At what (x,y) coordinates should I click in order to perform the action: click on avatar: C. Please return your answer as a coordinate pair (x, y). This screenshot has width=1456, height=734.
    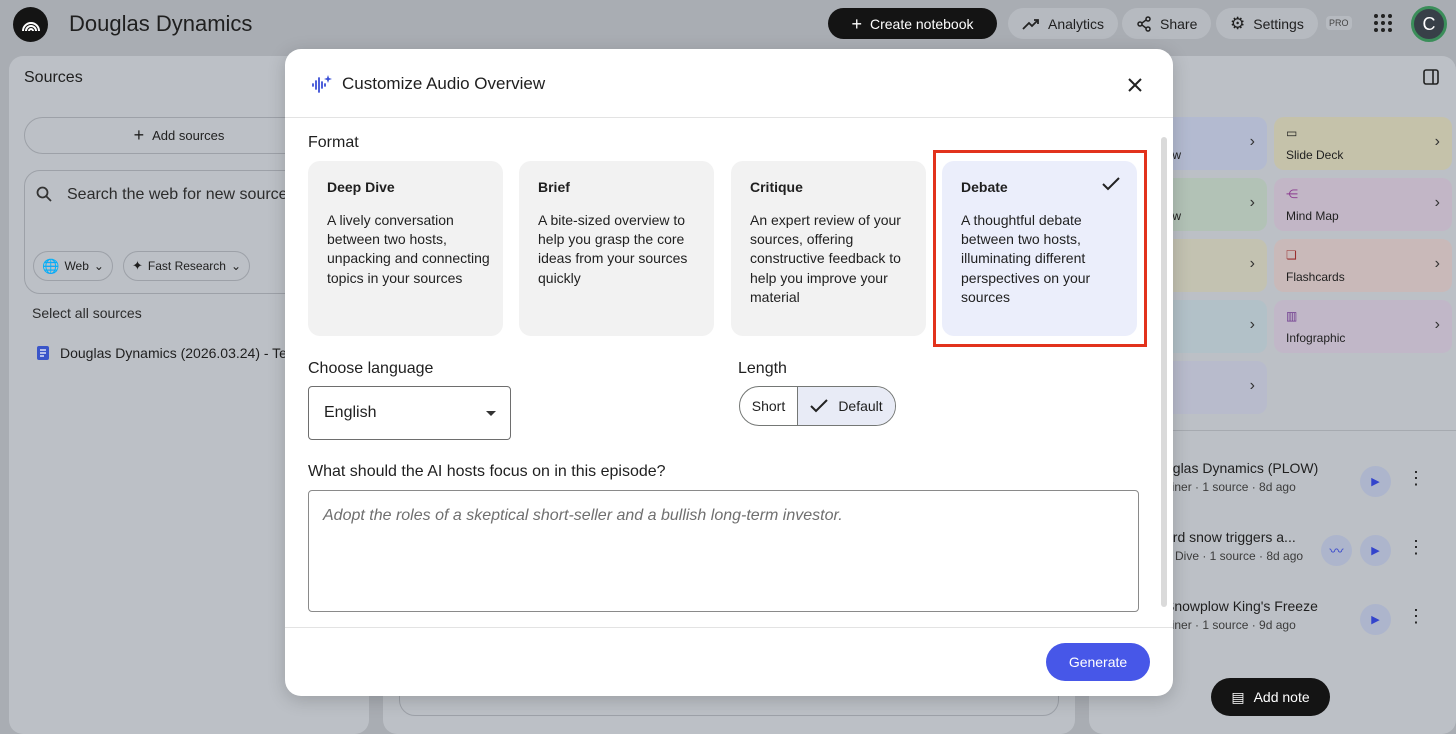
    Looking at the image, I should click on (1429, 24).